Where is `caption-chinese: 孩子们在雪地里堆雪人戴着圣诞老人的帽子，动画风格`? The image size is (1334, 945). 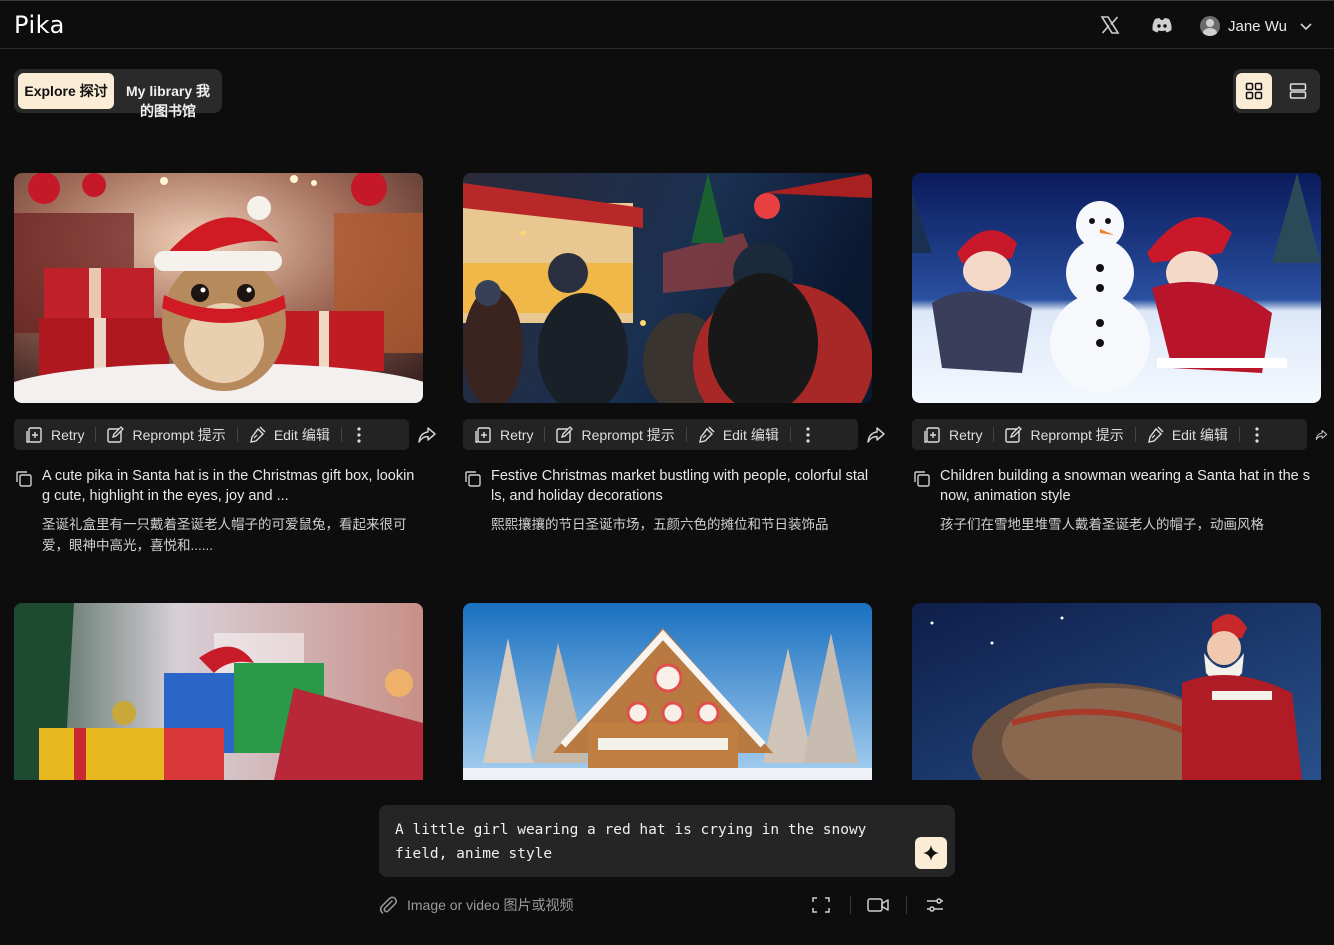
caption-chinese: 孩子们在雪地里堆雪人戴着圣诞老人的帽子，动画风格 is located at coordinates (1102, 524).